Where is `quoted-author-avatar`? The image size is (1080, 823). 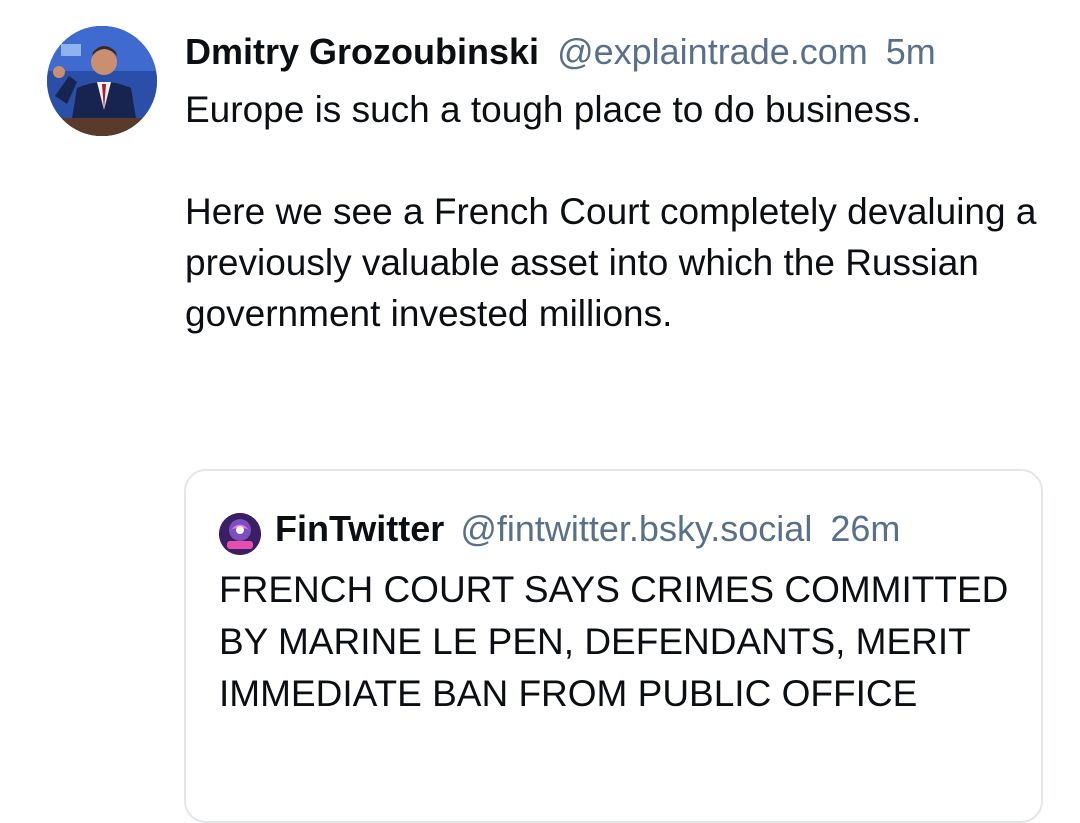 quoted-author-avatar is located at coordinates (240, 534).